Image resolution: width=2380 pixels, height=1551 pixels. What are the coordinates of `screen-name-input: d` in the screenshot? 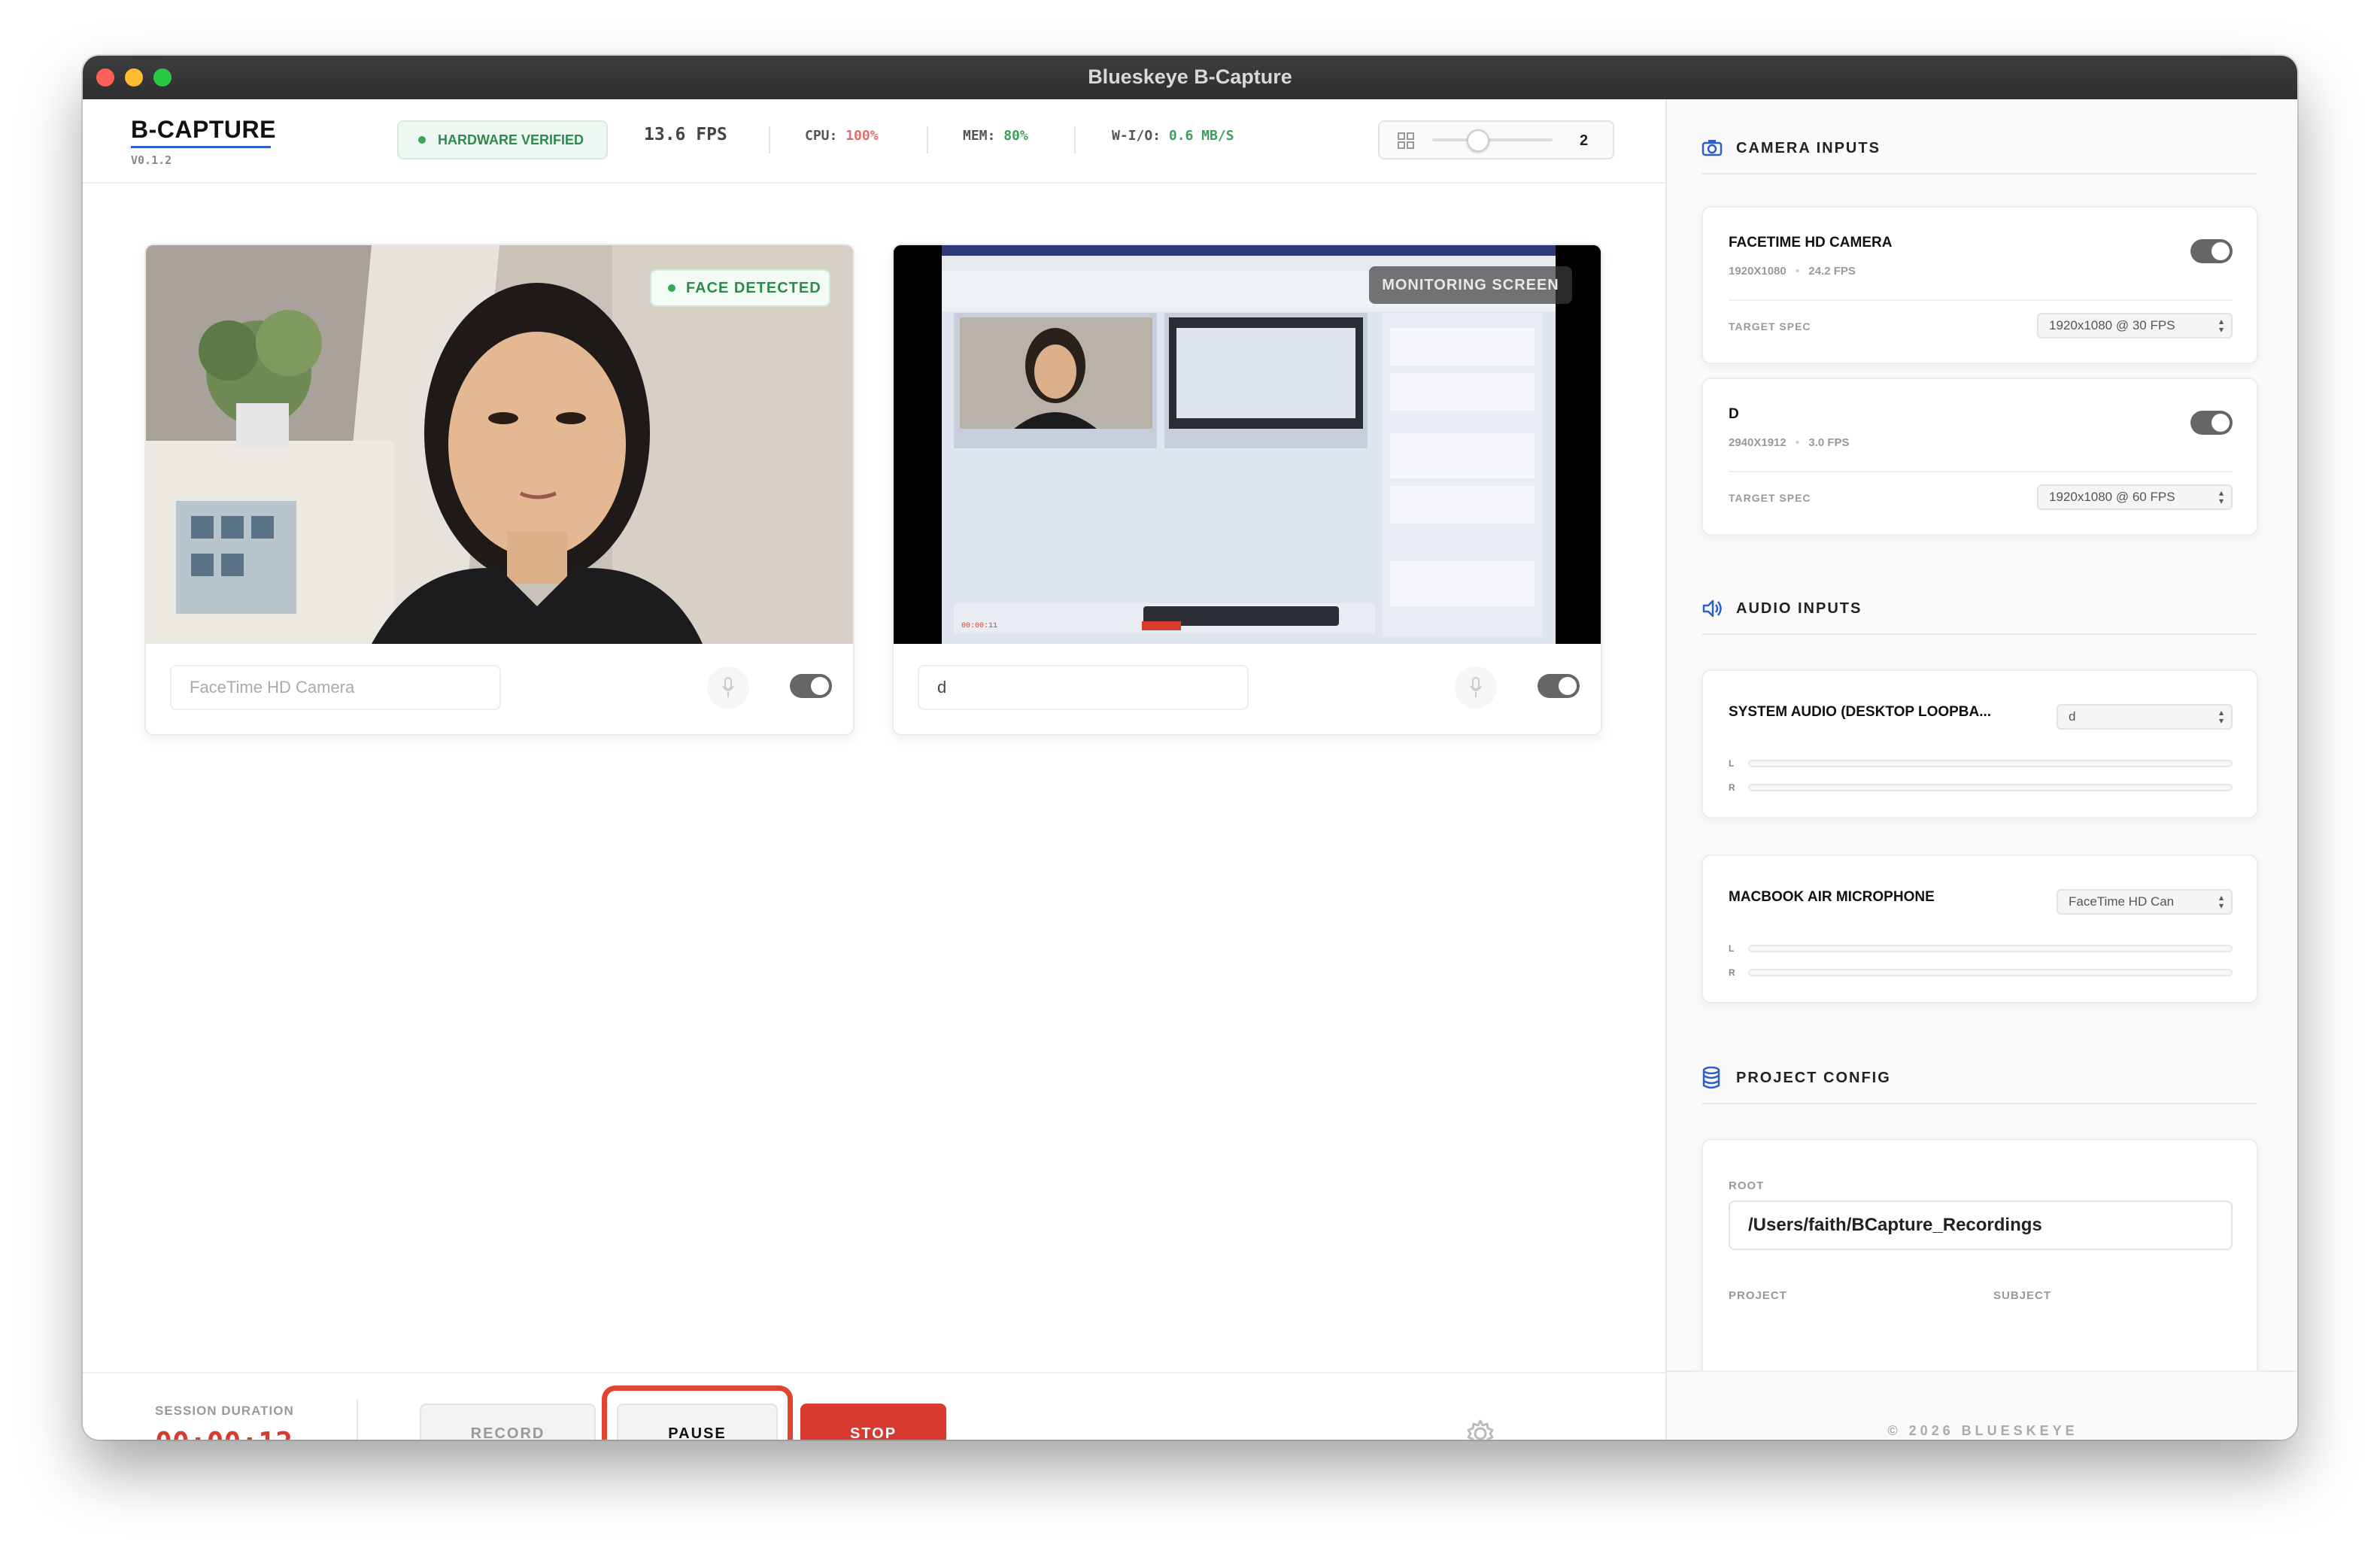 It's located at (1083, 688).